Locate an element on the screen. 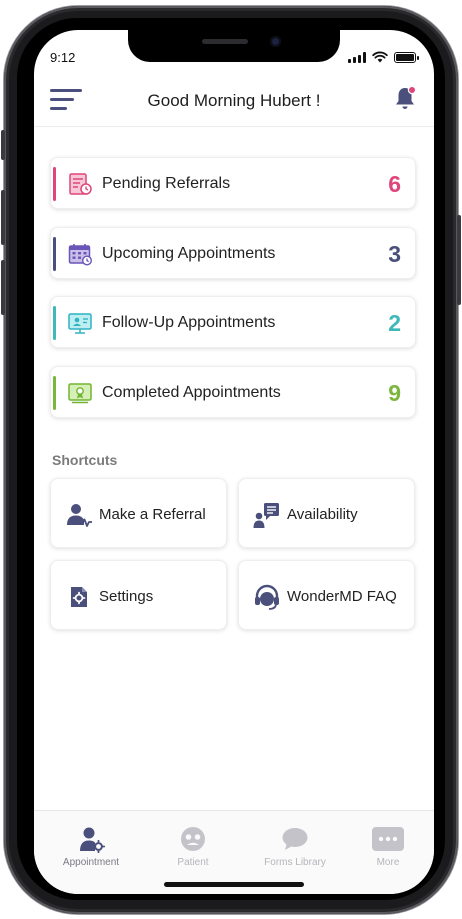 Image resolution: width=462 pixels, height=919 pixels. make-referral-shortcut: Make a Referral is located at coordinates (138, 513).